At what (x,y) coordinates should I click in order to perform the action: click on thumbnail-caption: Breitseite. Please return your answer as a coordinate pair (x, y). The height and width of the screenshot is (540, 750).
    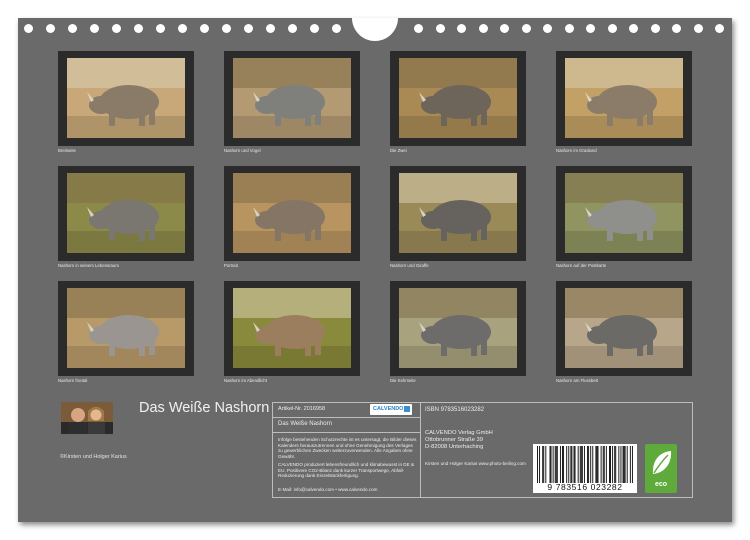
    Looking at the image, I should click on (67, 150).